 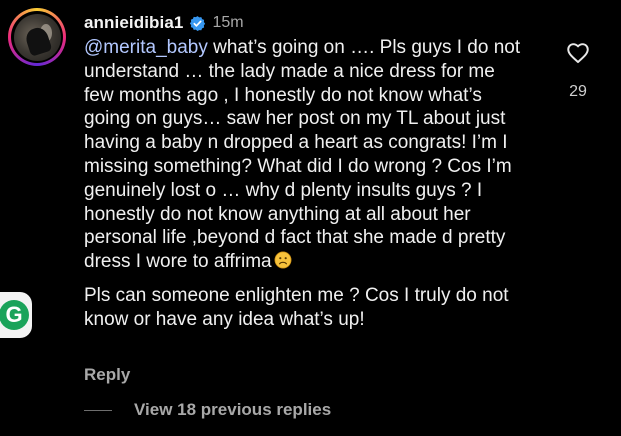 What do you see at coordinates (578, 70) in the screenshot?
I see `like-area: 29` at bounding box center [578, 70].